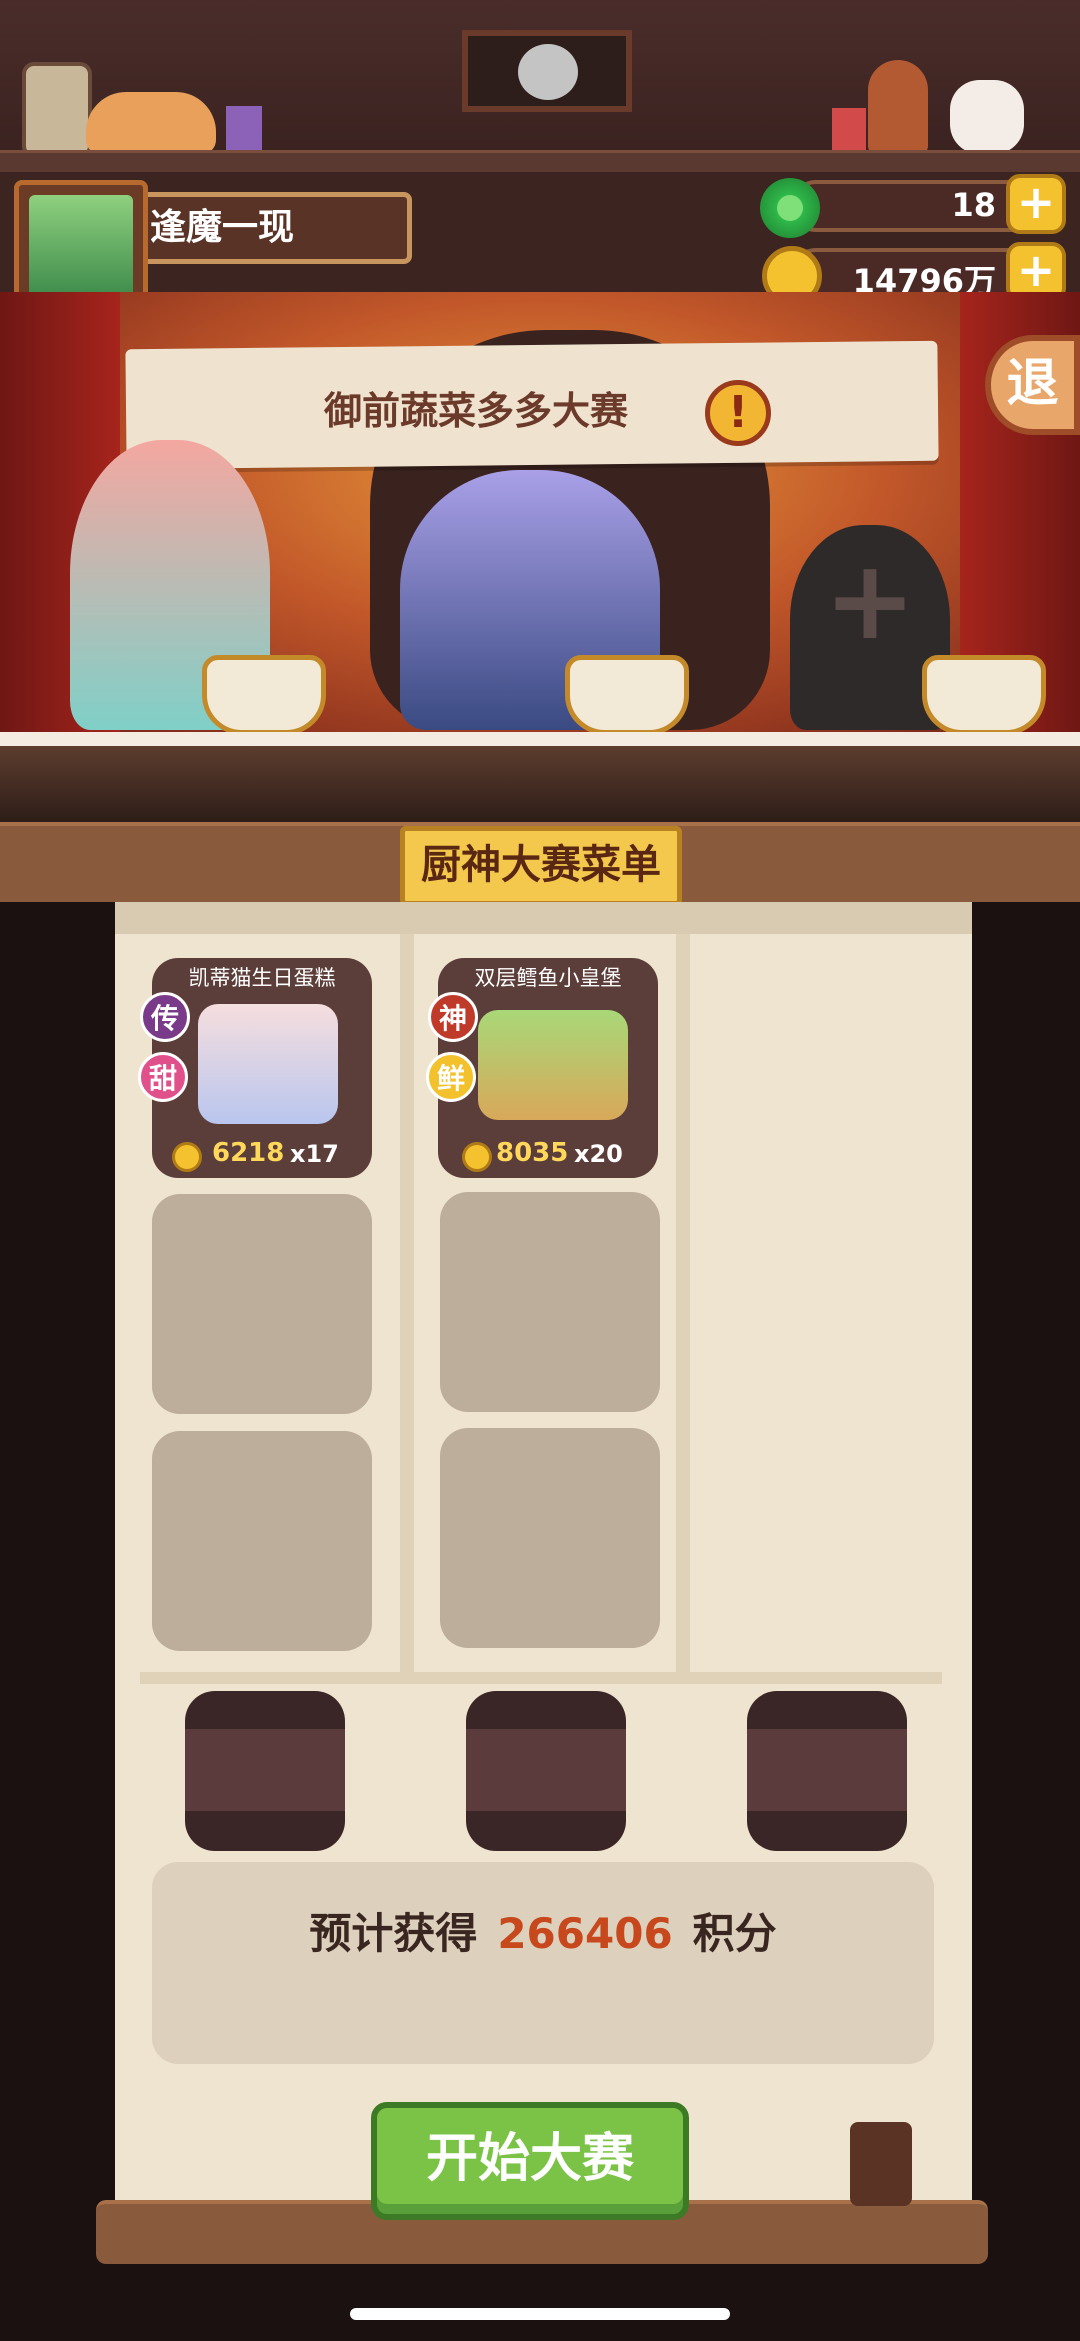 The width and height of the screenshot is (1080, 2341). What do you see at coordinates (541, 866) in the screenshot?
I see `menu-title: 厨神大赛菜单` at bounding box center [541, 866].